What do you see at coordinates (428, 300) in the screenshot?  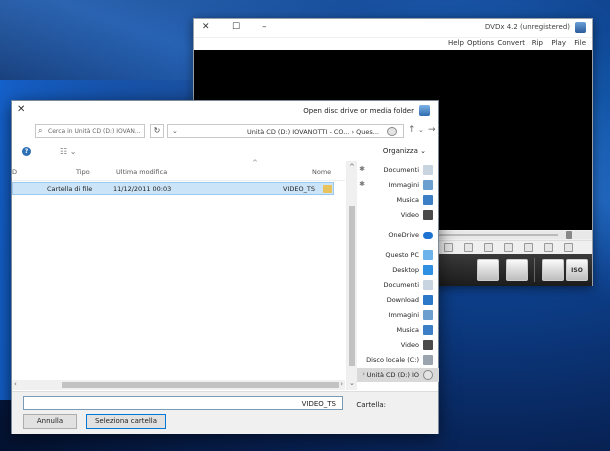 I see `download-icon` at bounding box center [428, 300].